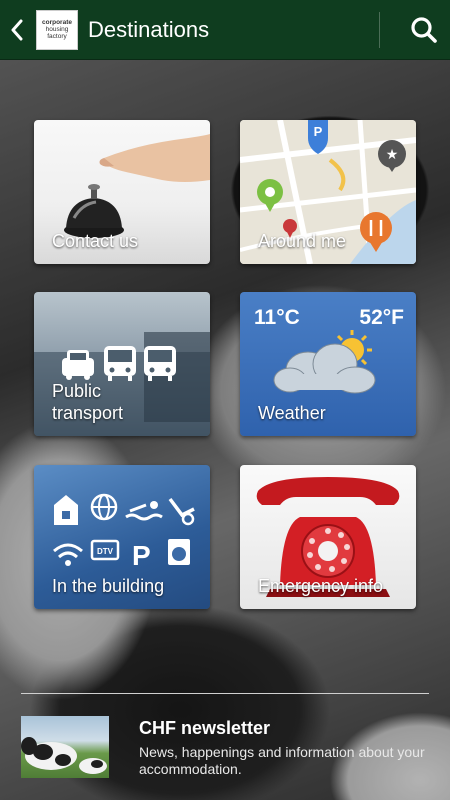 The image size is (450, 800). What do you see at coordinates (204, 728) in the screenshot?
I see `newsletter-title: CHF newsletter` at bounding box center [204, 728].